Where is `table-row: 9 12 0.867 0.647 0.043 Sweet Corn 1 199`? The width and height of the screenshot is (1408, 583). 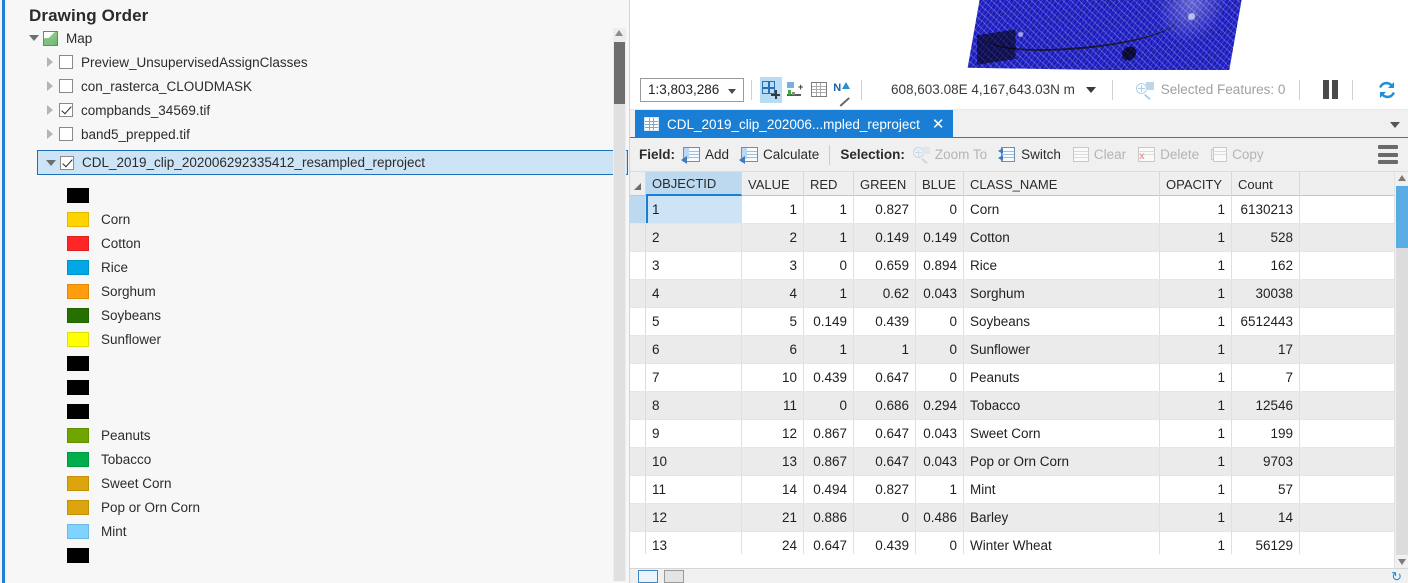
table-row: 9 12 0.867 0.647 0.043 Sweet Corn 1 199 is located at coordinates (1012, 434).